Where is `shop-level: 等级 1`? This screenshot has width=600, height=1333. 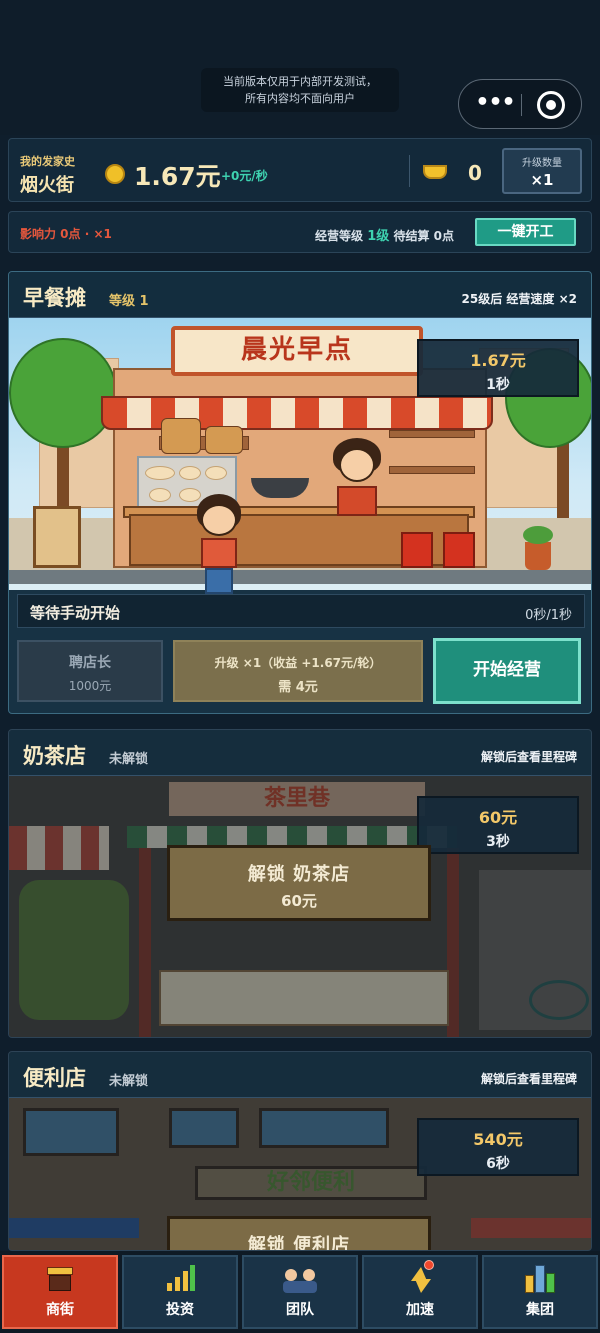
shop-level: 等级 1 is located at coordinates (129, 301).